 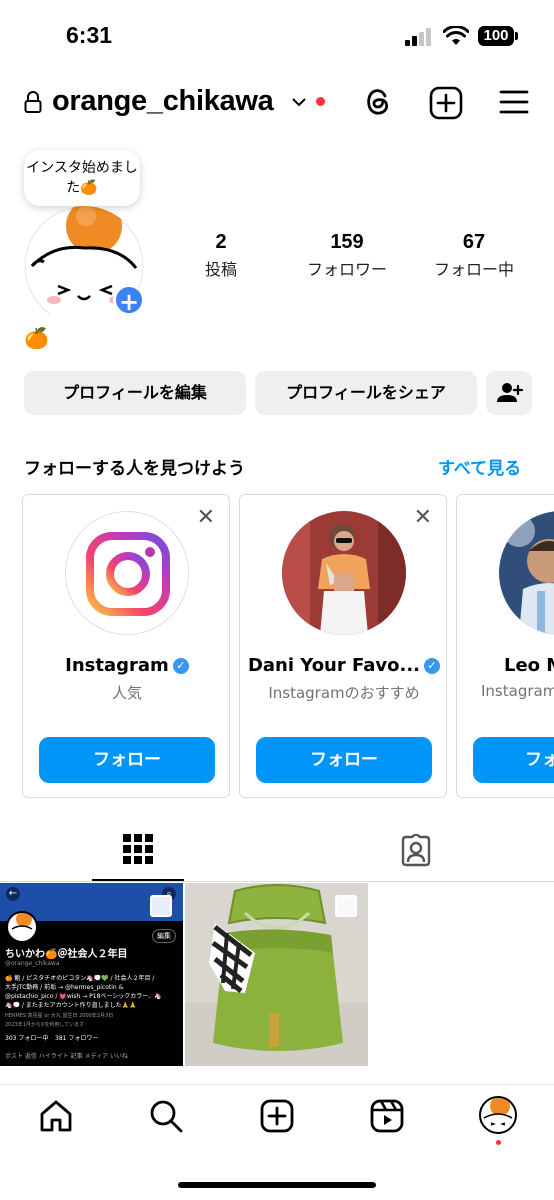 I want to click on stat-followers-label: フォロワー, so click(x=346, y=269).